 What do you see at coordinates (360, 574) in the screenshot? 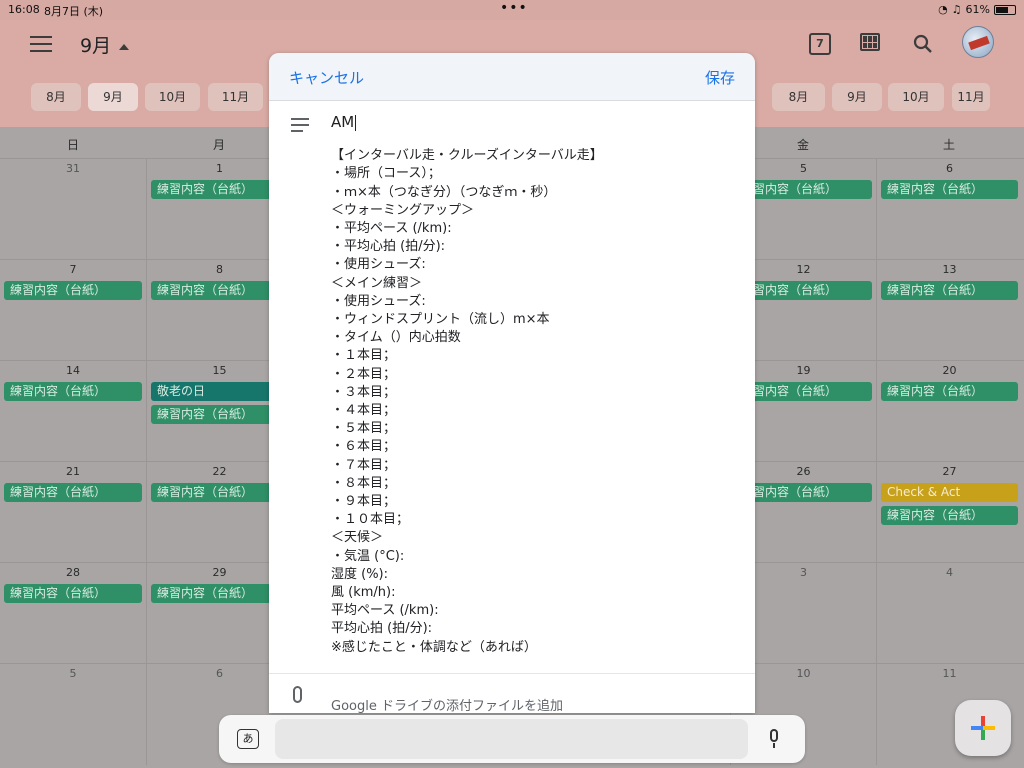
I see `description-line: 湿度 (%):` at bounding box center [360, 574].